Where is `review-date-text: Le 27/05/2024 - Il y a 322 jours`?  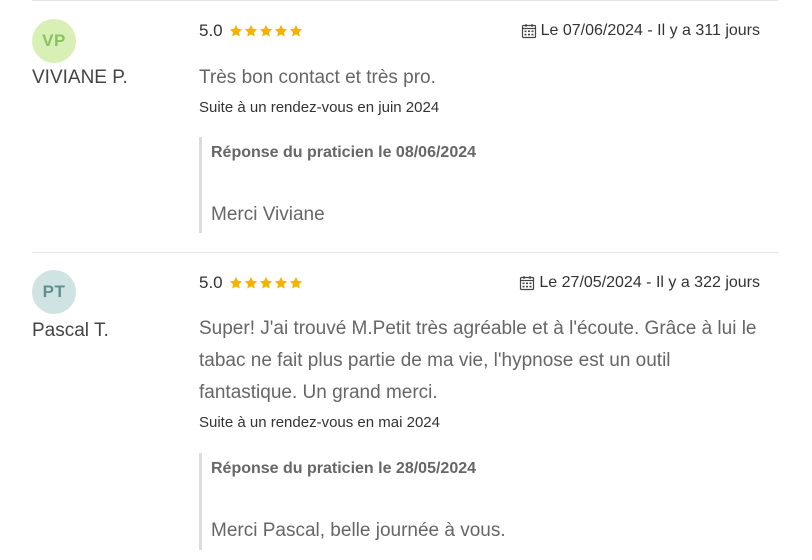 review-date-text: Le 27/05/2024 - Il y a 322 jours is located at coordinates (649, 282).